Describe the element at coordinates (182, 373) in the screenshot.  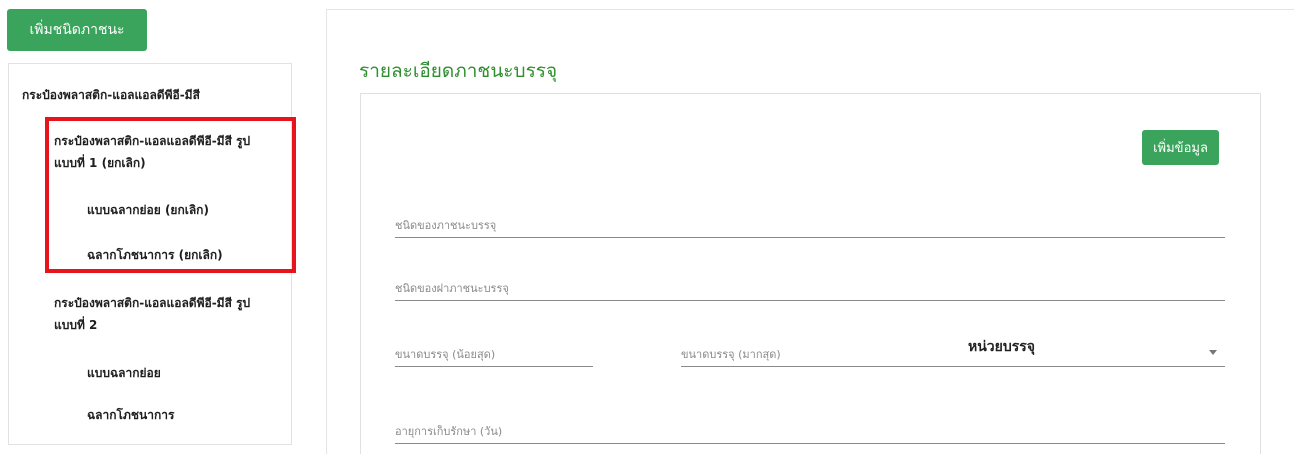
I see `tree-item-sublabel-2: แบบฉลากย่อย` at that location.